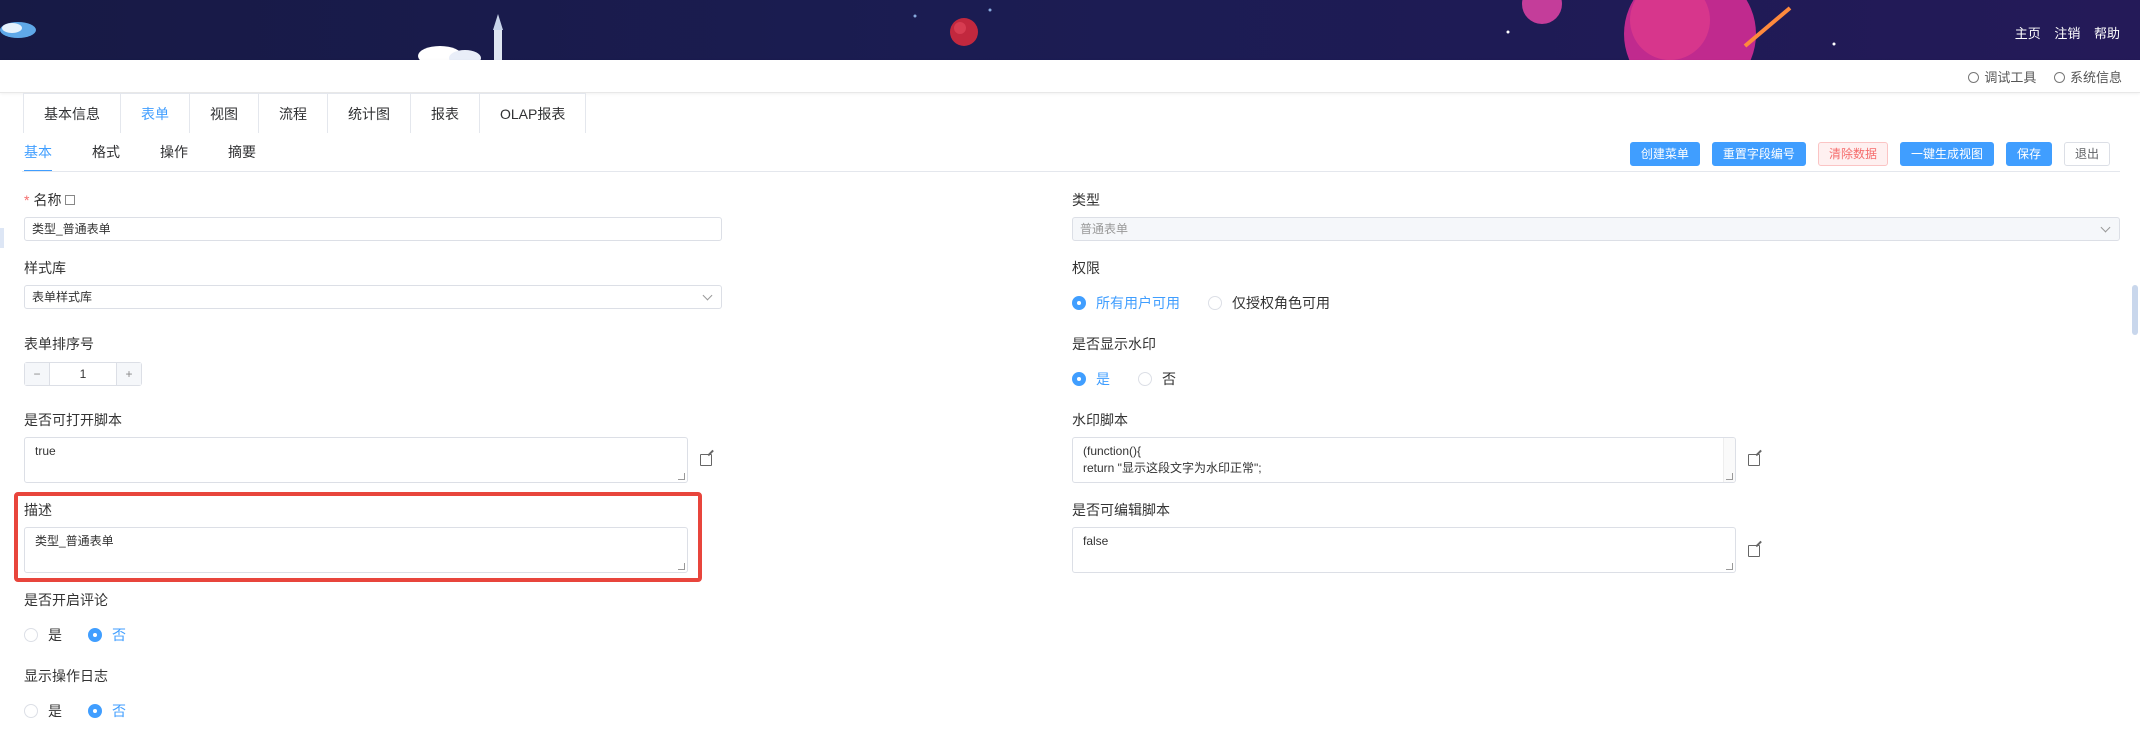 Image resolution: width=2140 pixels, height=744 pixels. What do you see at coordinates (45, 268) in the screenshot?
I see `style-lib-label: 样式库` at bounding box center [45, 268].